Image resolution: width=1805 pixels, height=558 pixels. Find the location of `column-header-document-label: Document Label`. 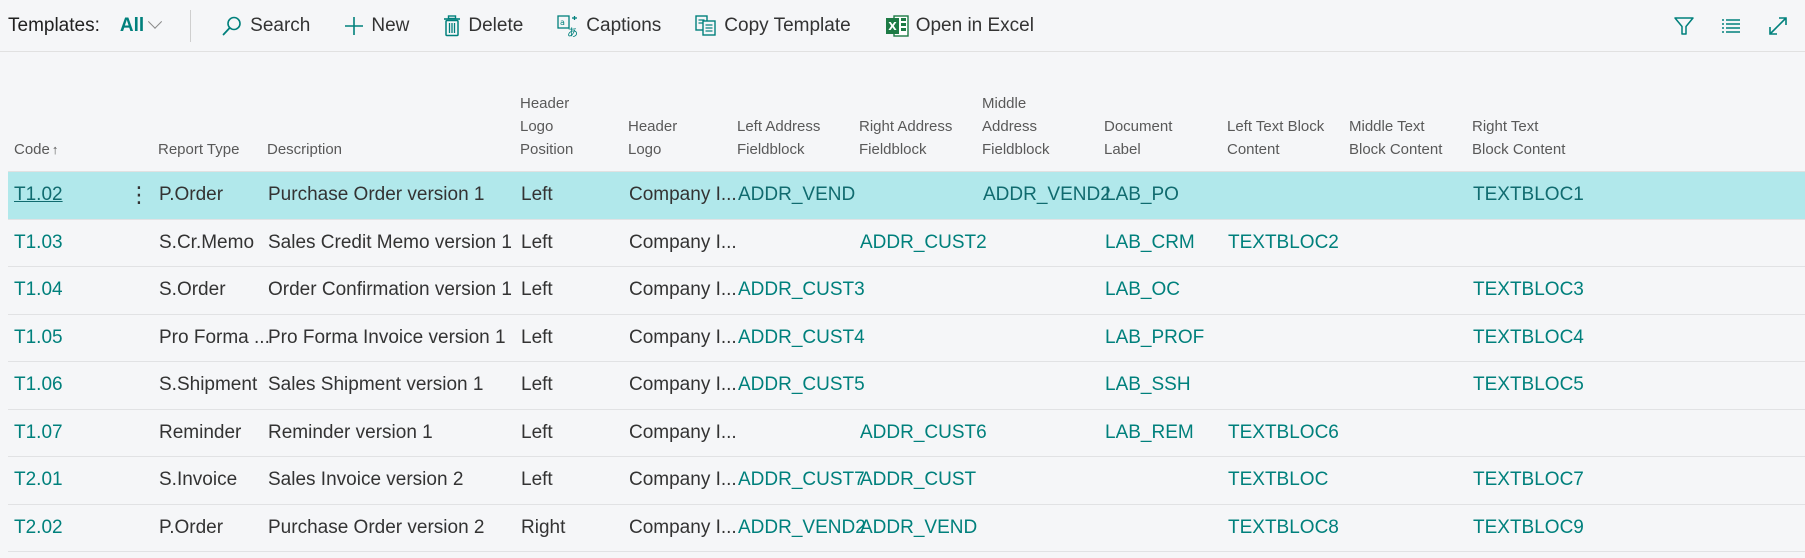

column-header-document-label: Document Label is located at coordinates (1138, 138).